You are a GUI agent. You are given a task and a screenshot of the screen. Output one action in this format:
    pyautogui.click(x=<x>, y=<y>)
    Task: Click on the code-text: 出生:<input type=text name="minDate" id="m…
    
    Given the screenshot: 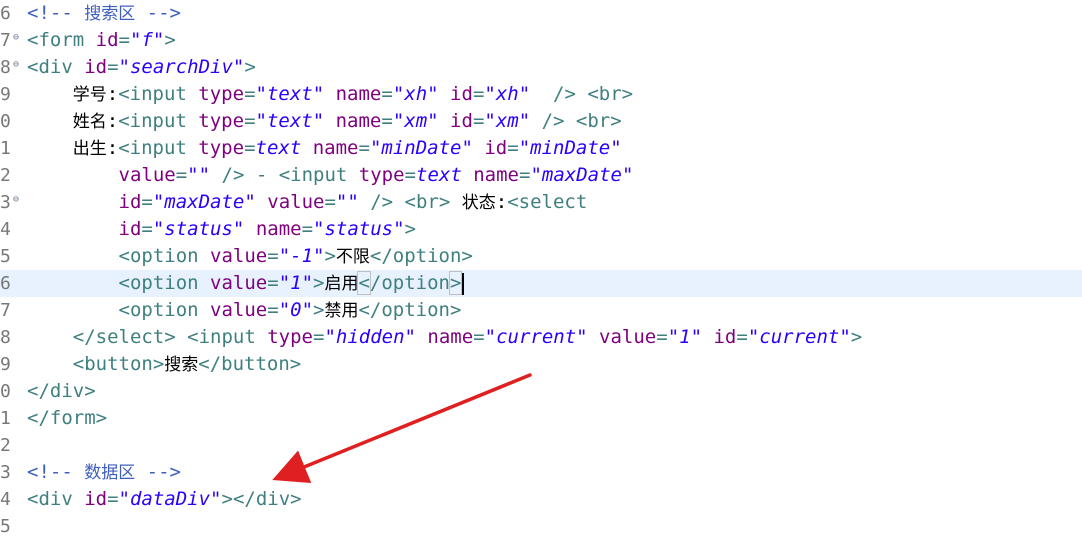 What is the action you would take?
    pyautogui.click(x=324, y=148)
    